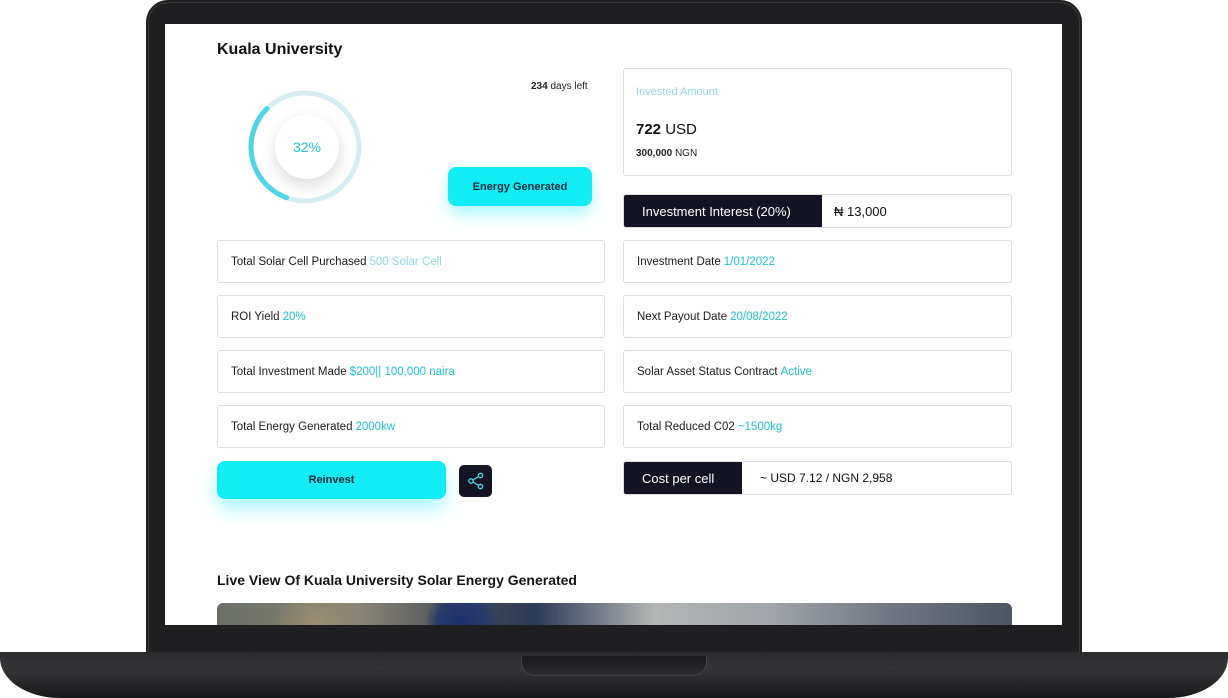 The image size is (1228, 698). What do you see at coordinates (402, 371) in the screenshot?
I see `row-value: $200|| 100,000 naira` at bounding box center [402, 371].